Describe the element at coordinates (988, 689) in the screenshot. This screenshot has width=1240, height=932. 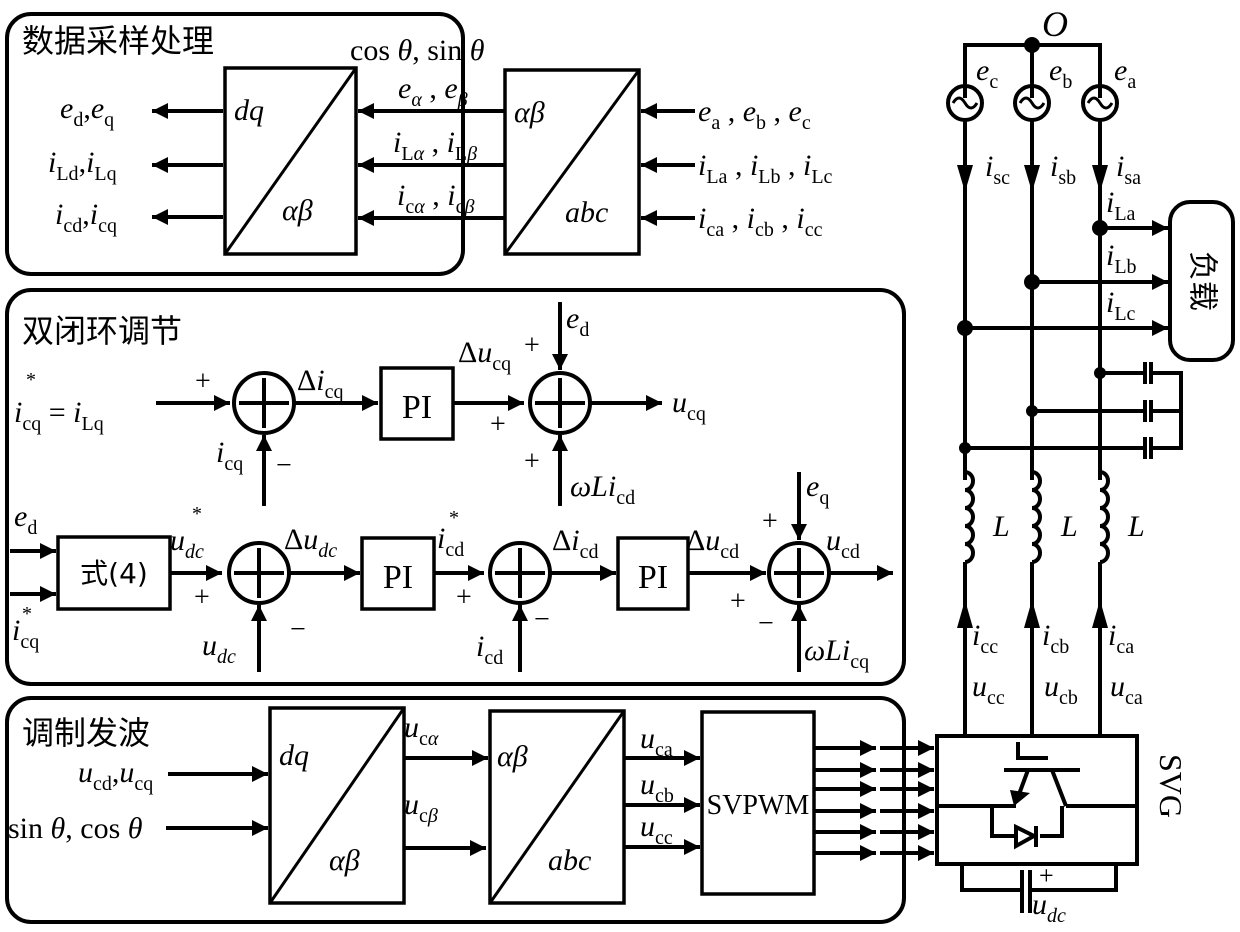
I see `ucc-label: ucc` at that location.